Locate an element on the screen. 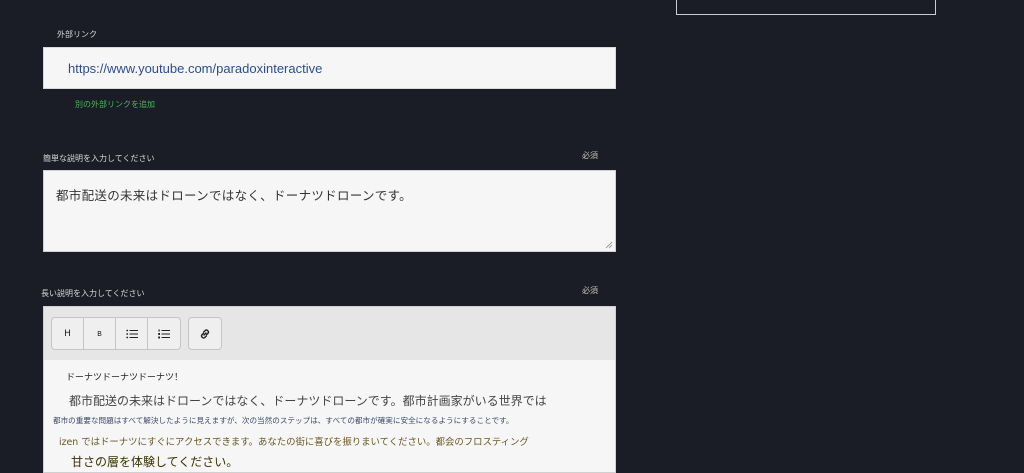 This screenshot has height=473, width=1024. long-description-label: 長い説明を入力してください is located at coordinates (93, 293).